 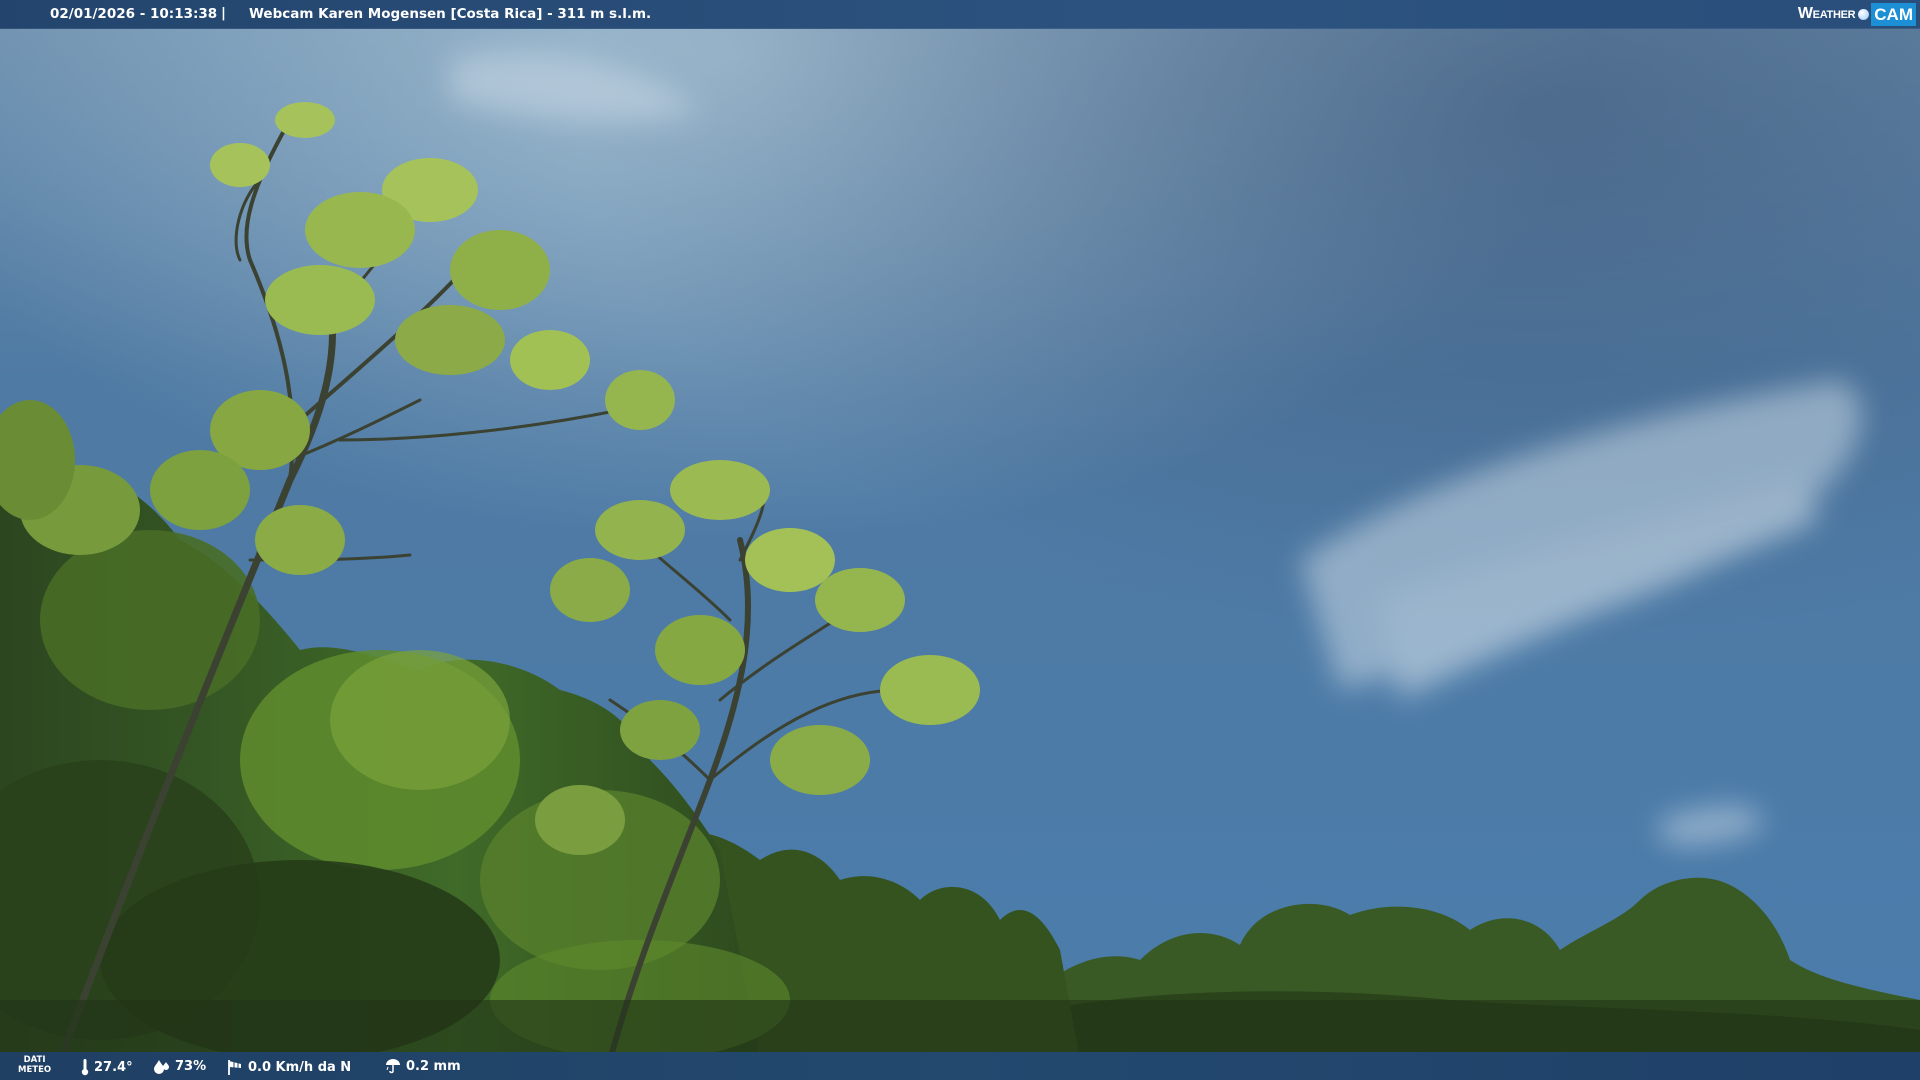 I want to click on rain-value: 0.2 mm, so click(x=433, y=1066).